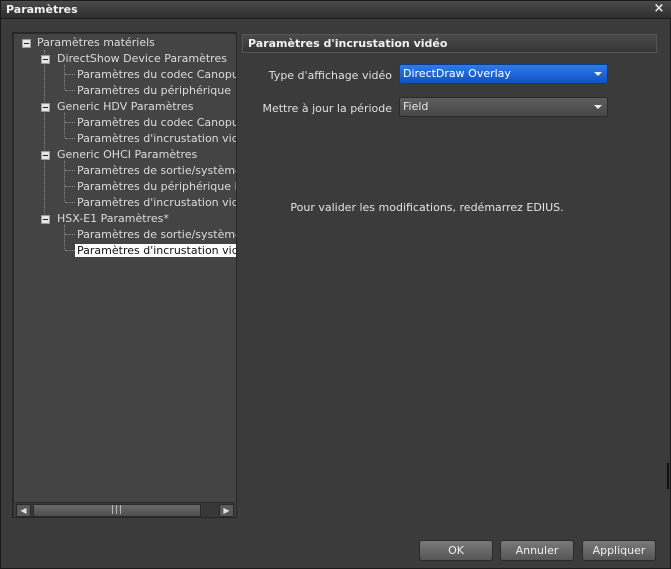 This screenshot has height=569, width=671. Describe the element at coordinates (336, 10) in the screenshot. I see `title-bar: Paramètres ×` at that location.